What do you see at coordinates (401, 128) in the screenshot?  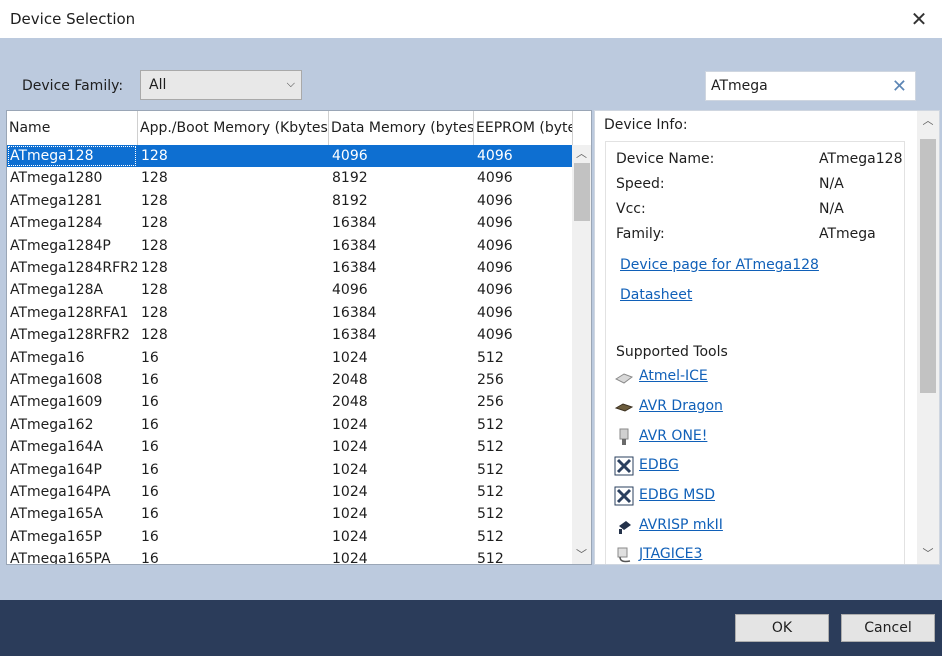 I see `column-header-data-memory: Data Memory (bytes)` at bounding box center [401, 128].